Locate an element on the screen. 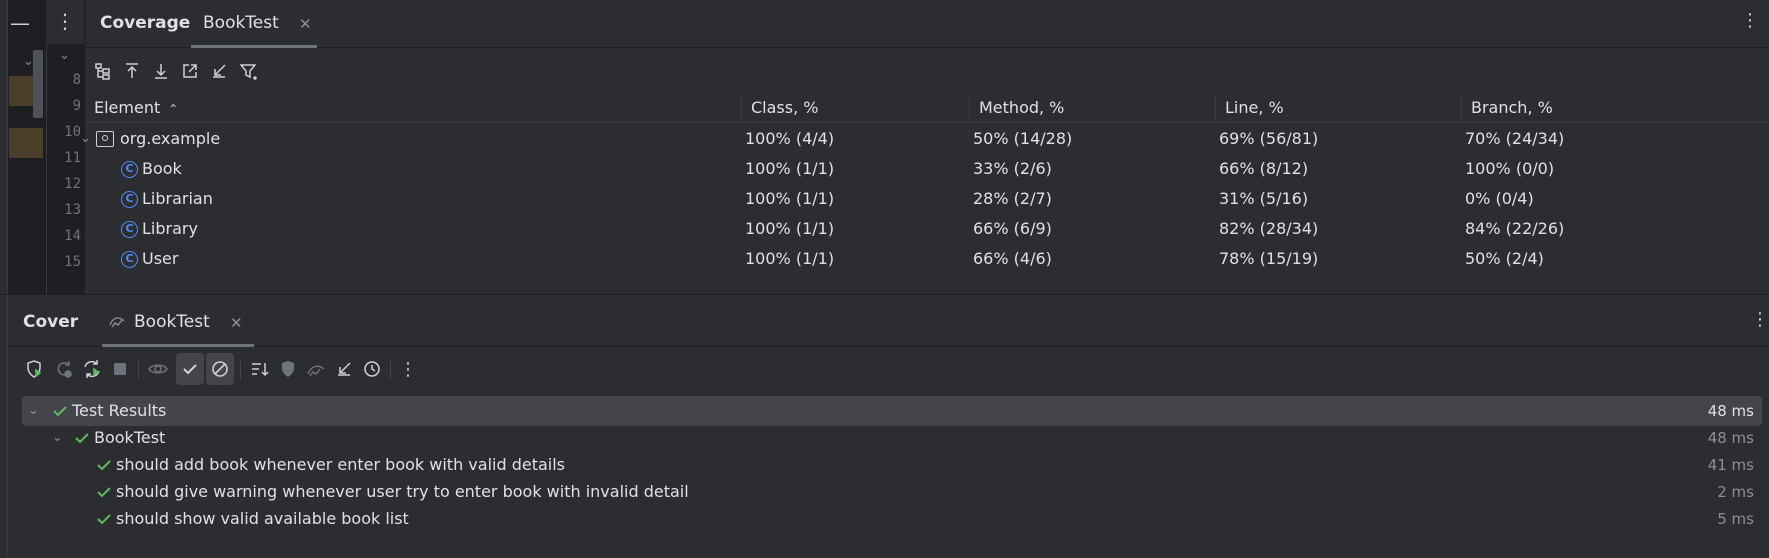 Image resolution: width=1769 pixels, height=558 pixels. coverage-toolbar is located at coordinates (285, 71).